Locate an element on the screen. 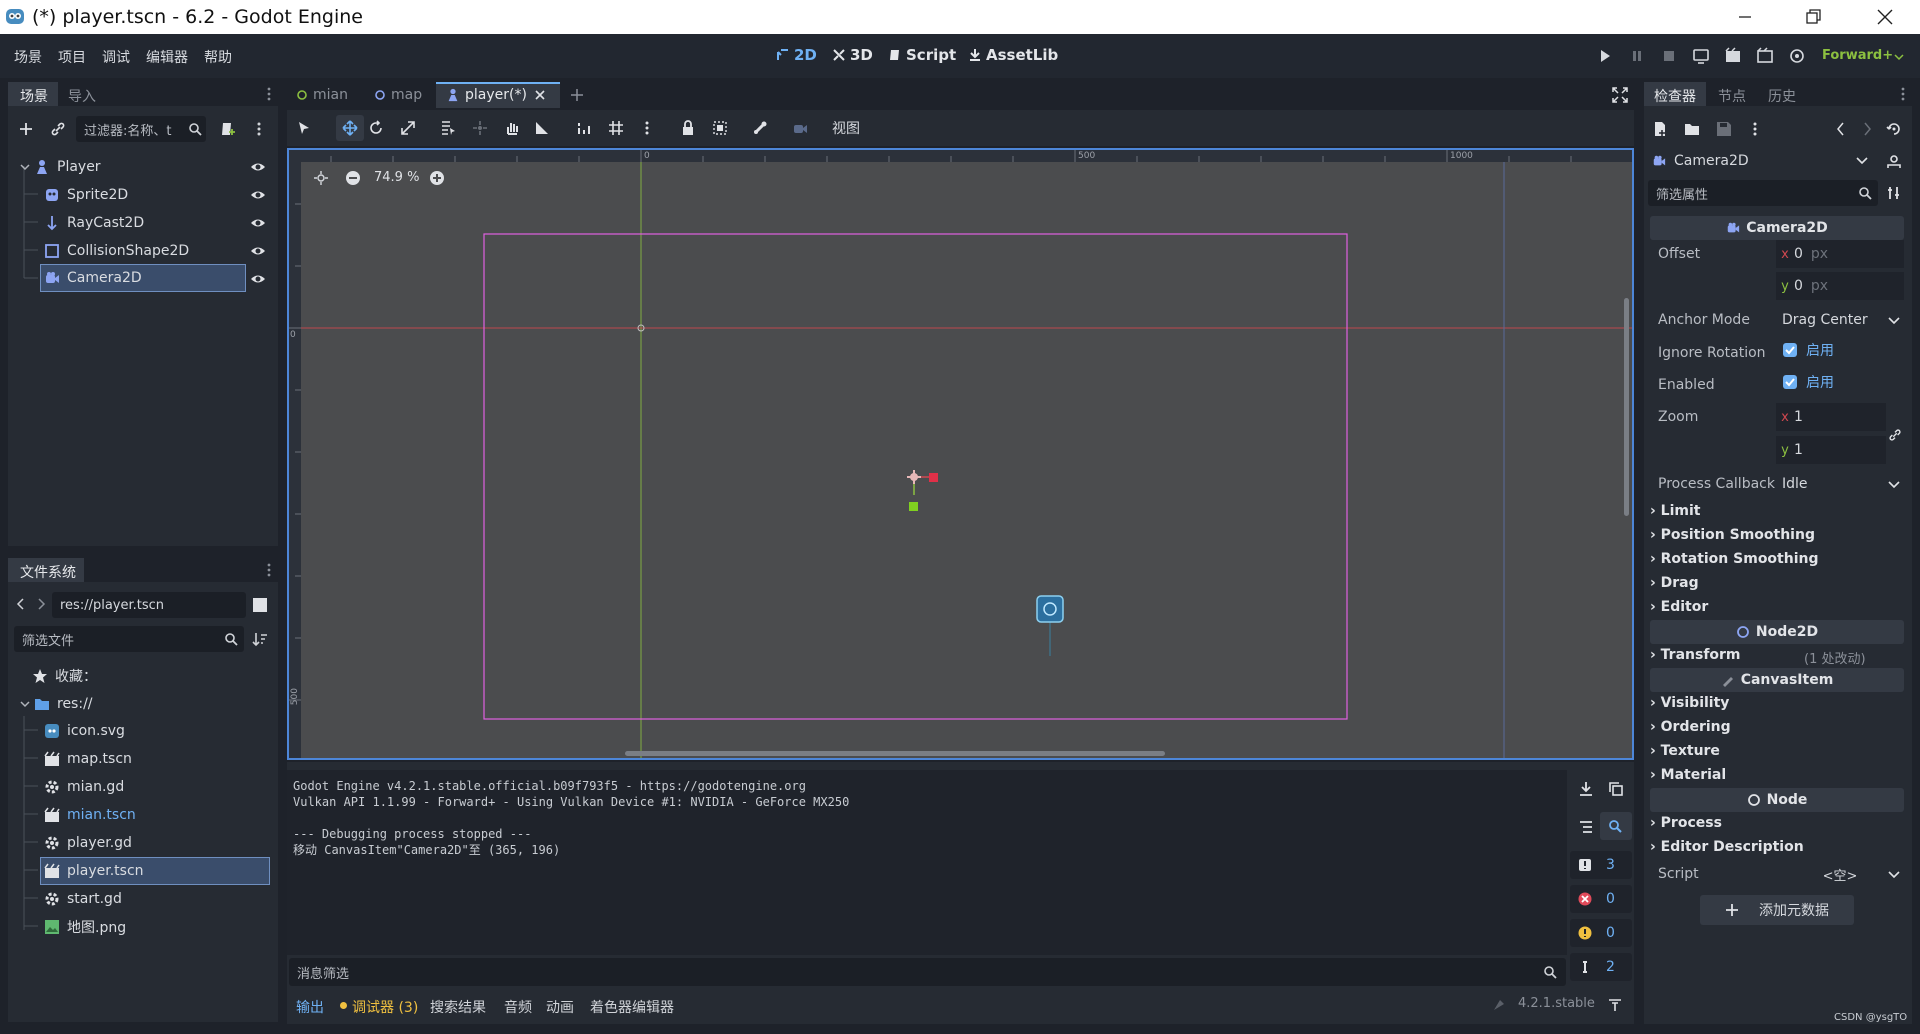  zoom-in-icon is located at coordinates (437, 178).